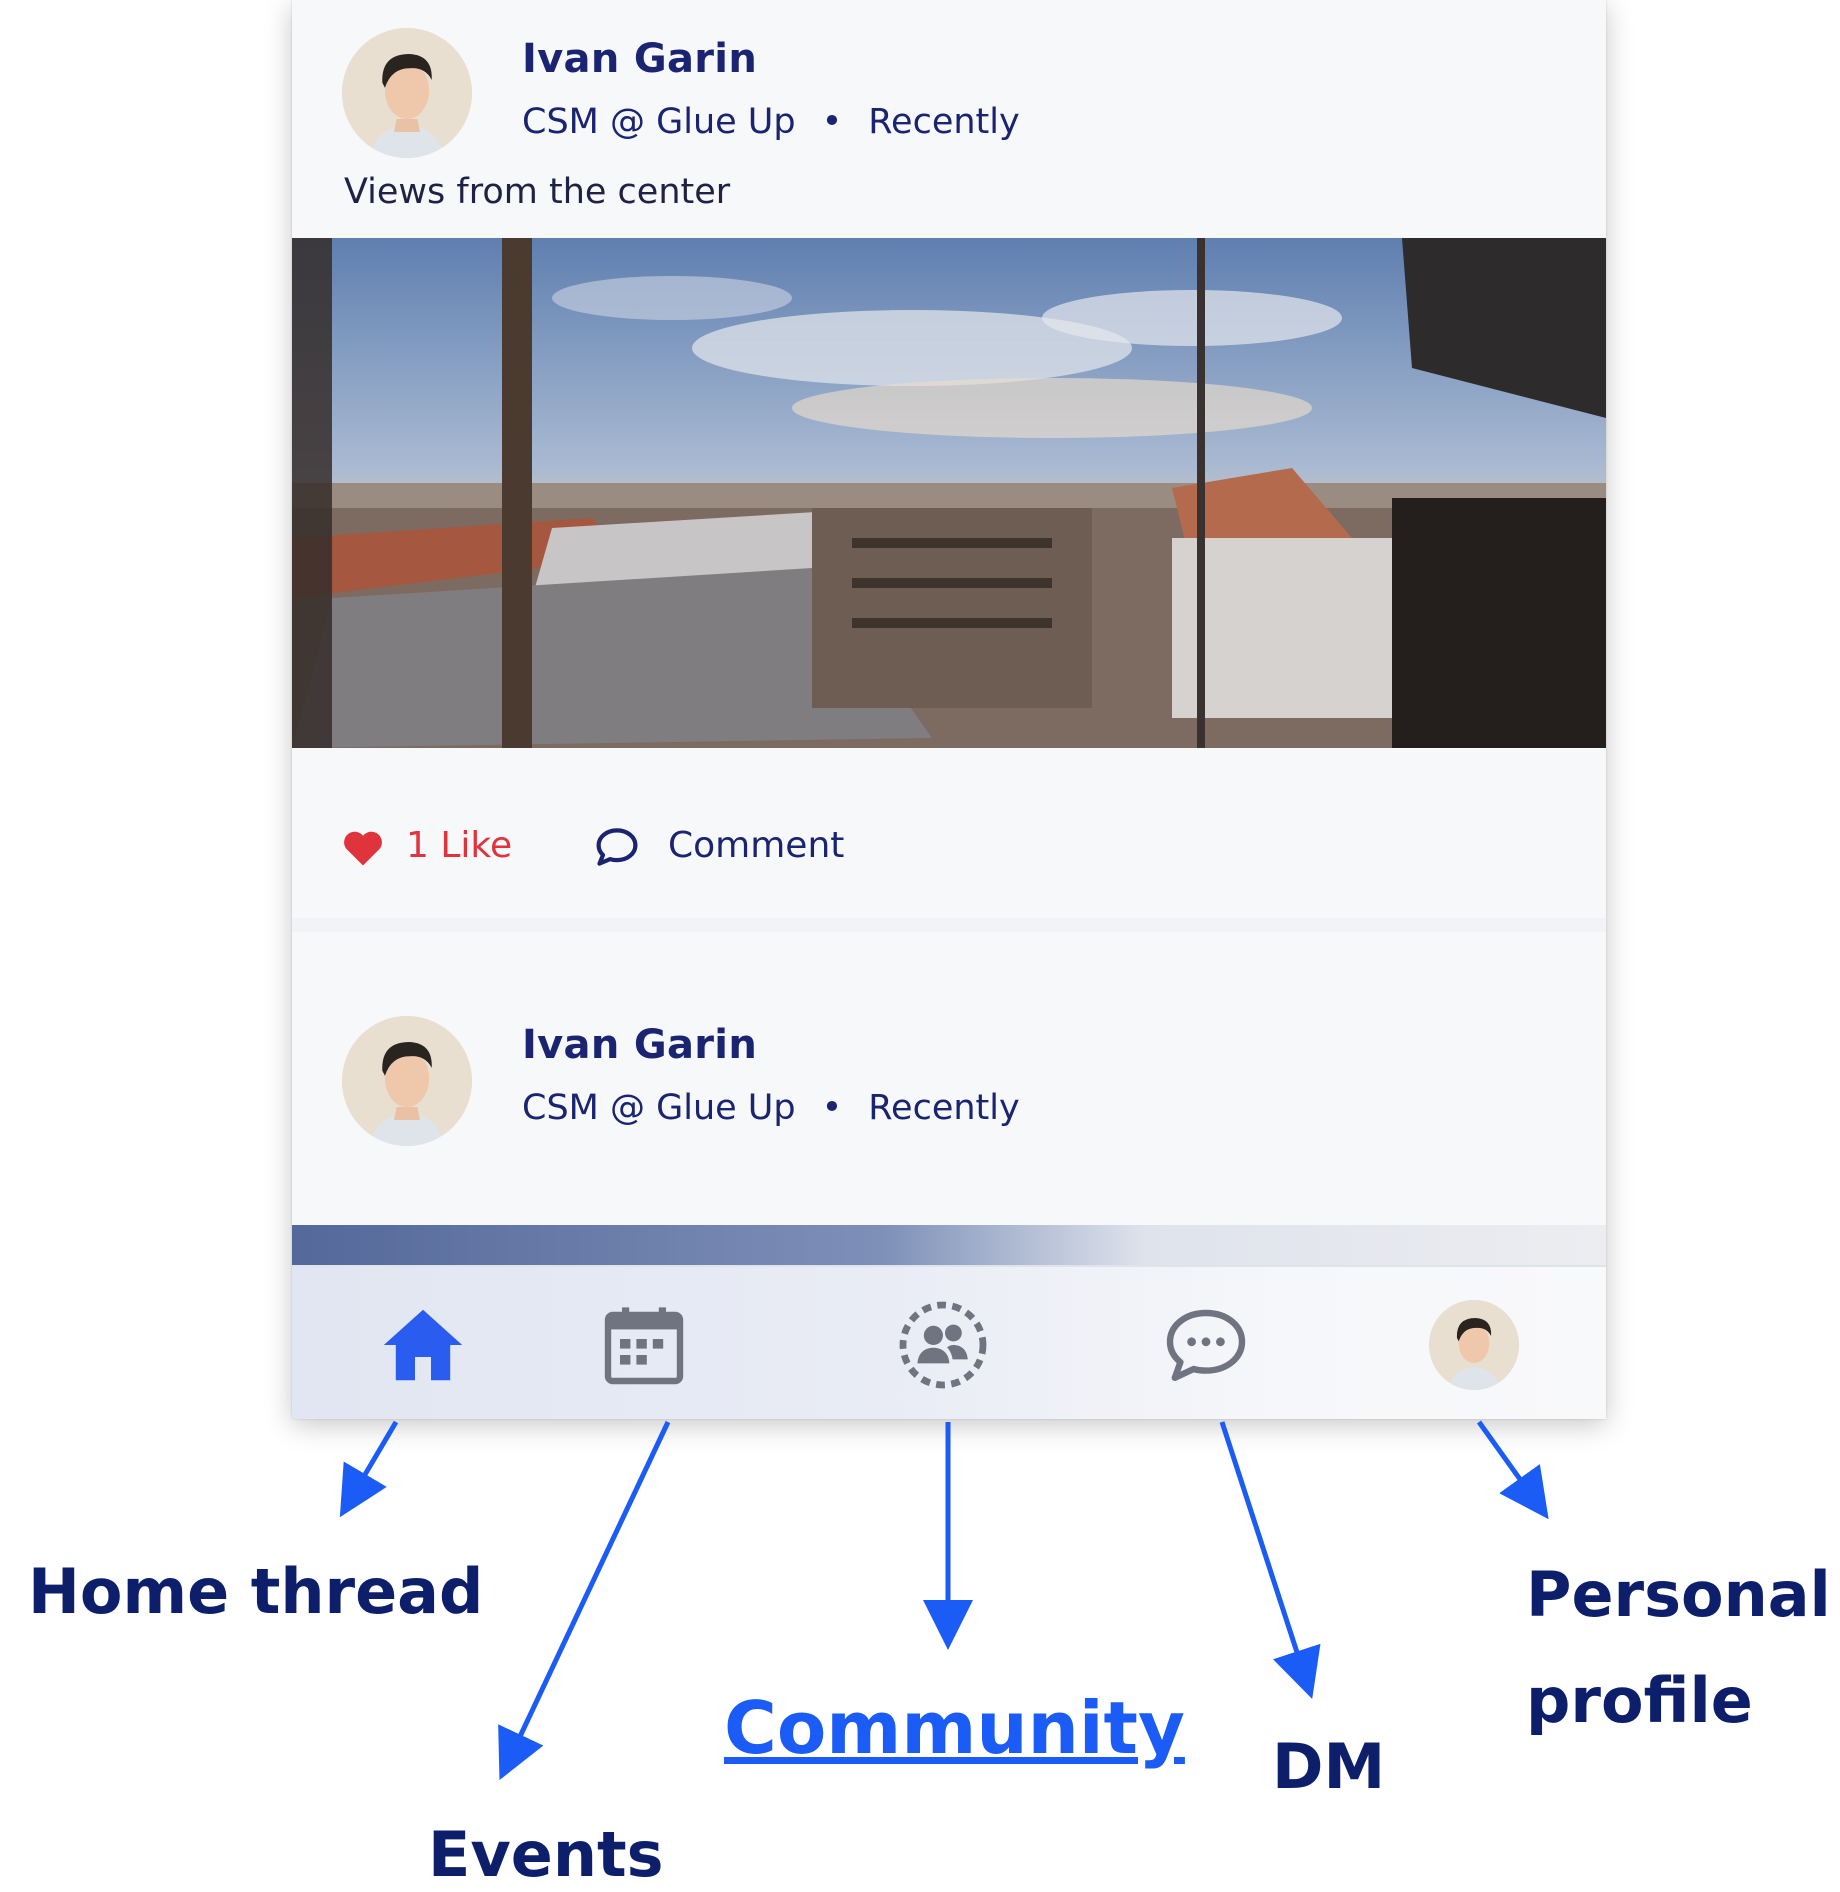 The image size is (1840, 1892). I want to click on nav-events, so click(644, 1345).